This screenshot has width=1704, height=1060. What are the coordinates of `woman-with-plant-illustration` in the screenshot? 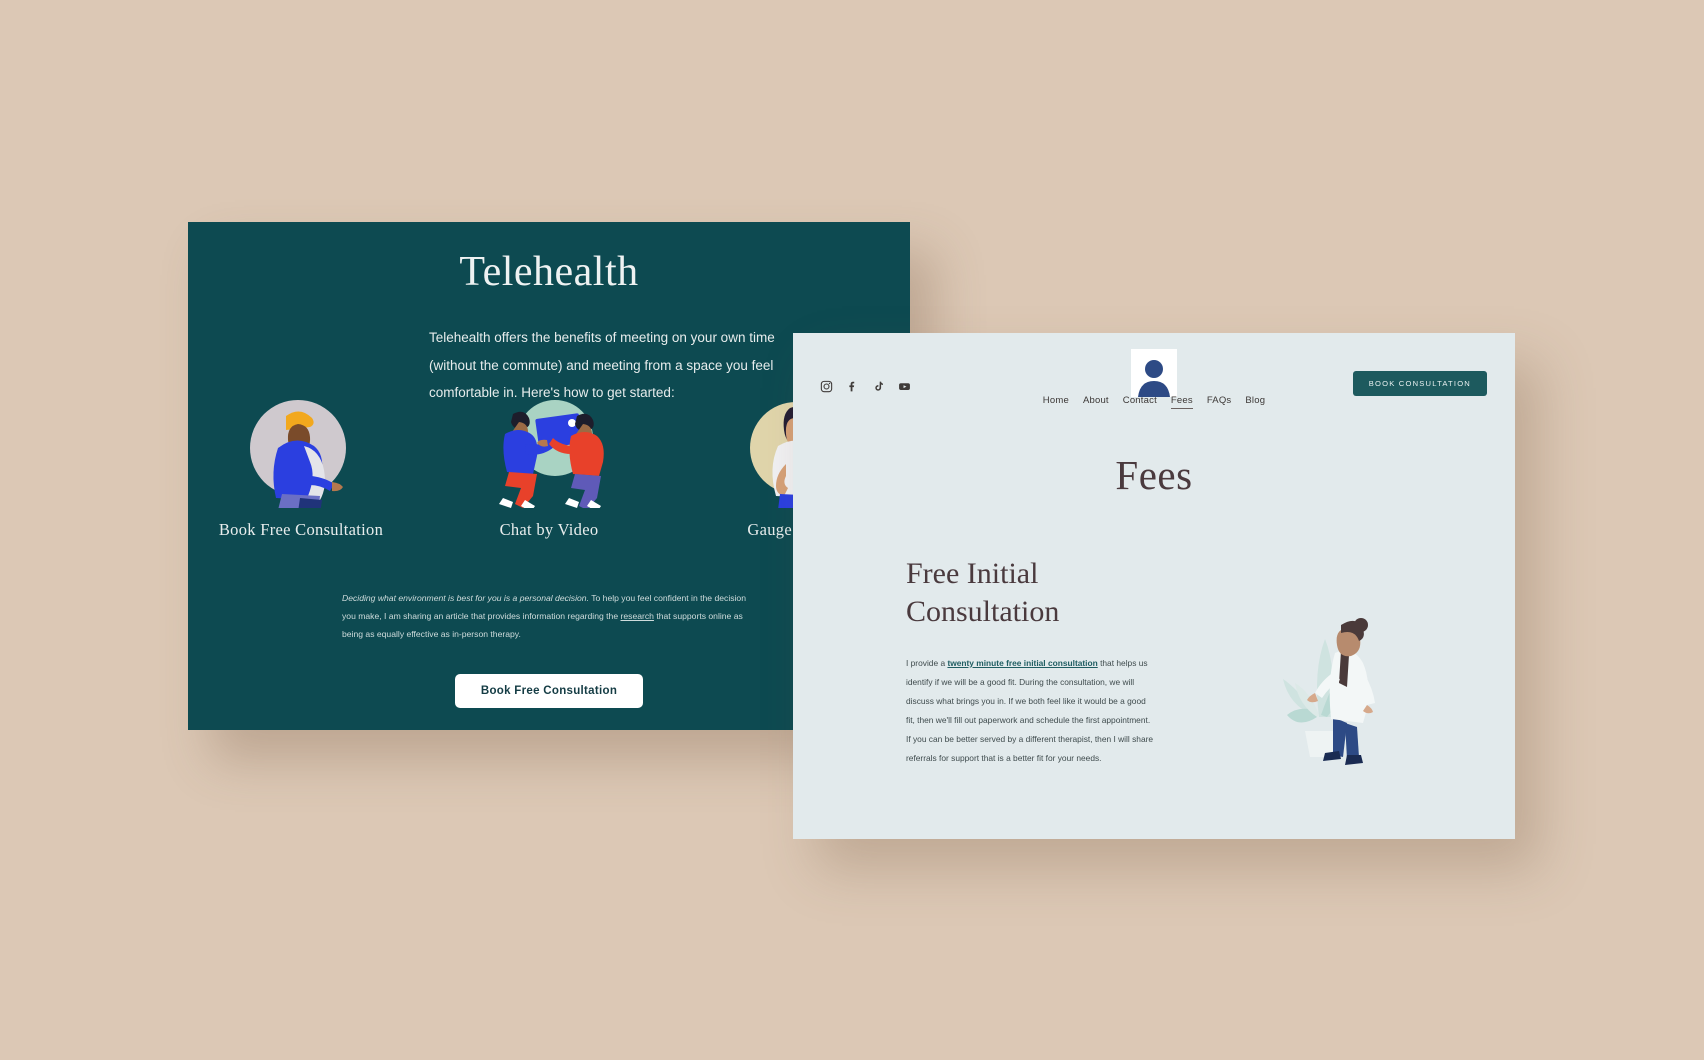 It's located at (1368, 679).